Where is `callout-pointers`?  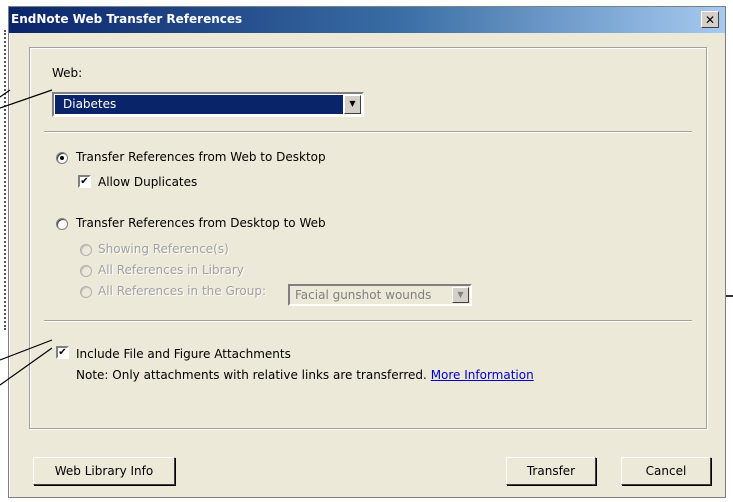 callout-pointers is located at coordinates (26, 237).